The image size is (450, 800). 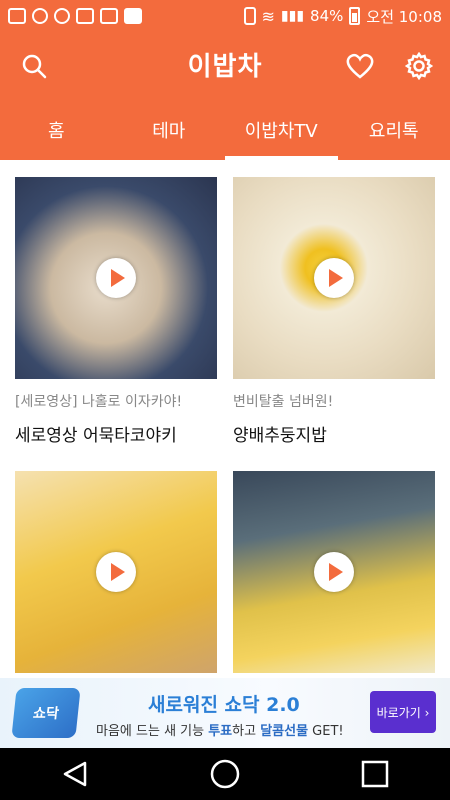 I want to click on wifi-icon: ≋, so click(x=268, y=16).